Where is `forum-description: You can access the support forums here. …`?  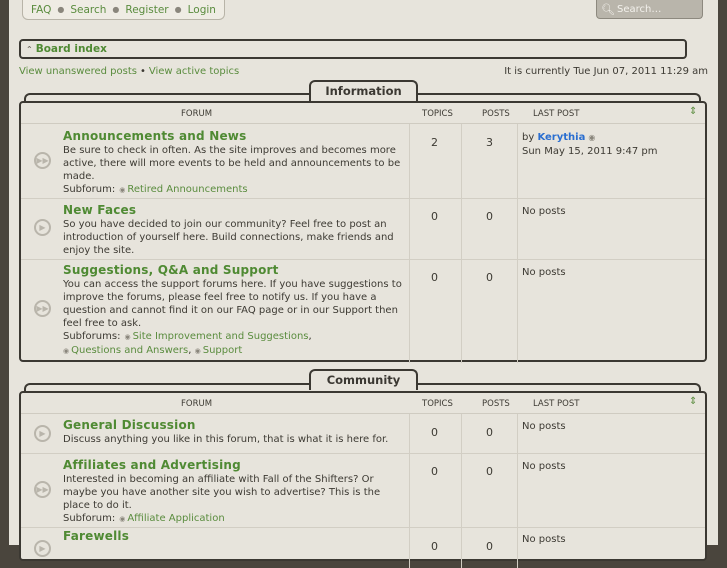
forum-description: You can access the support forums here. … is located at coordinates (232, 304).